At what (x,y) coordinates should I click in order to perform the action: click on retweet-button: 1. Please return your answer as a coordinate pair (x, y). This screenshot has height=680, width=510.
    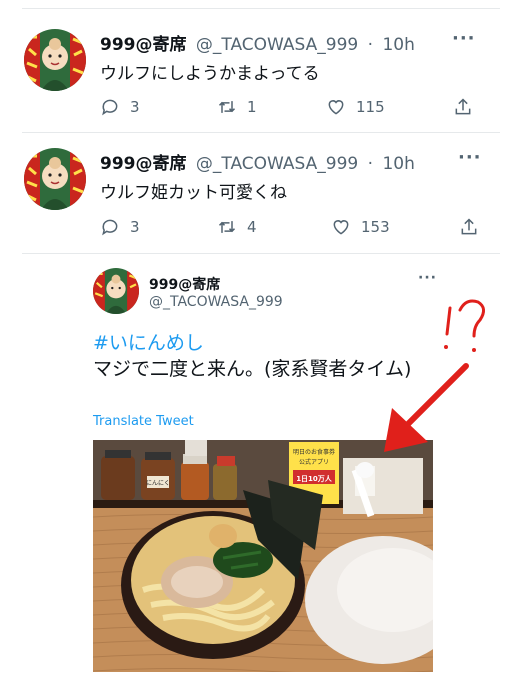
    Looking at the image, I should click on (271, 107).